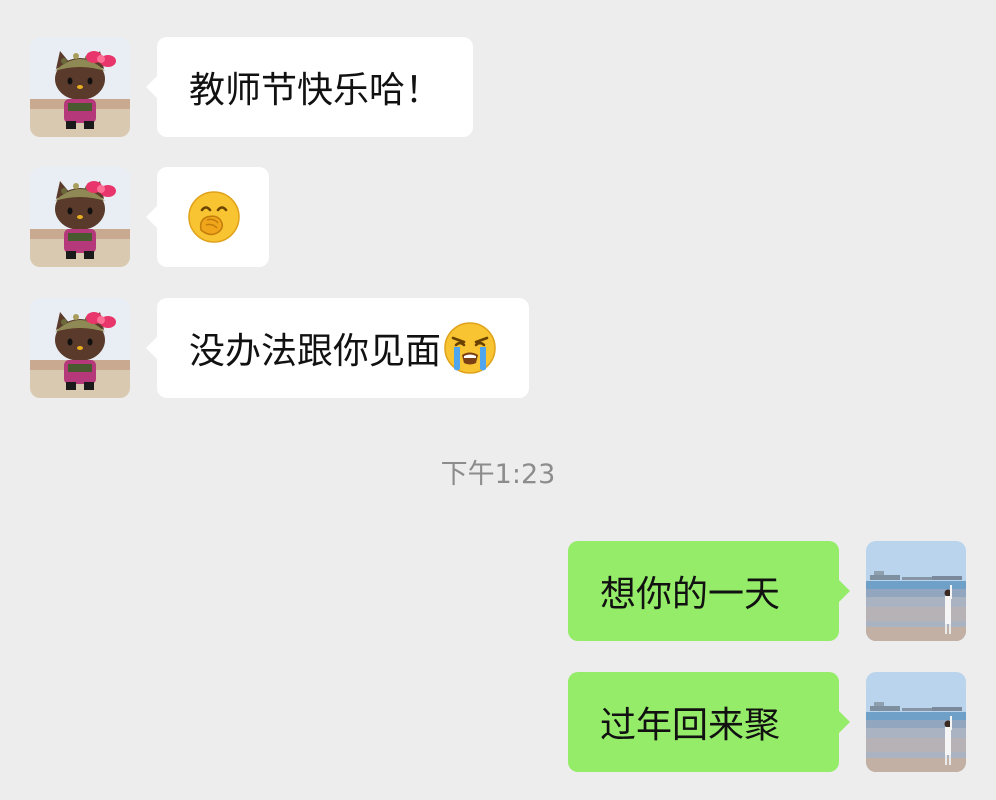 The width and height of the screenshot is (996, 800). I want to click on message-text: 没办法跟你见面, so click(315, 351).